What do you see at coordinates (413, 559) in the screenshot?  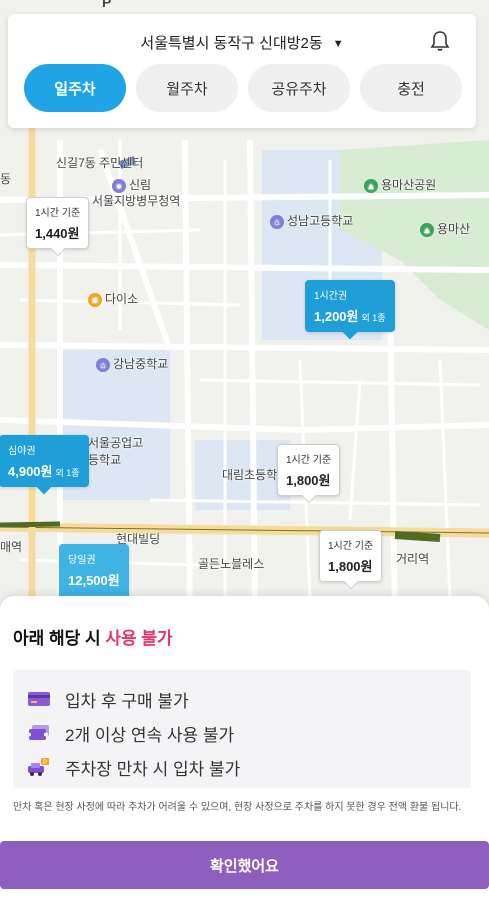 I see `poi-label: 거리역` at bounding box center [413, 559].